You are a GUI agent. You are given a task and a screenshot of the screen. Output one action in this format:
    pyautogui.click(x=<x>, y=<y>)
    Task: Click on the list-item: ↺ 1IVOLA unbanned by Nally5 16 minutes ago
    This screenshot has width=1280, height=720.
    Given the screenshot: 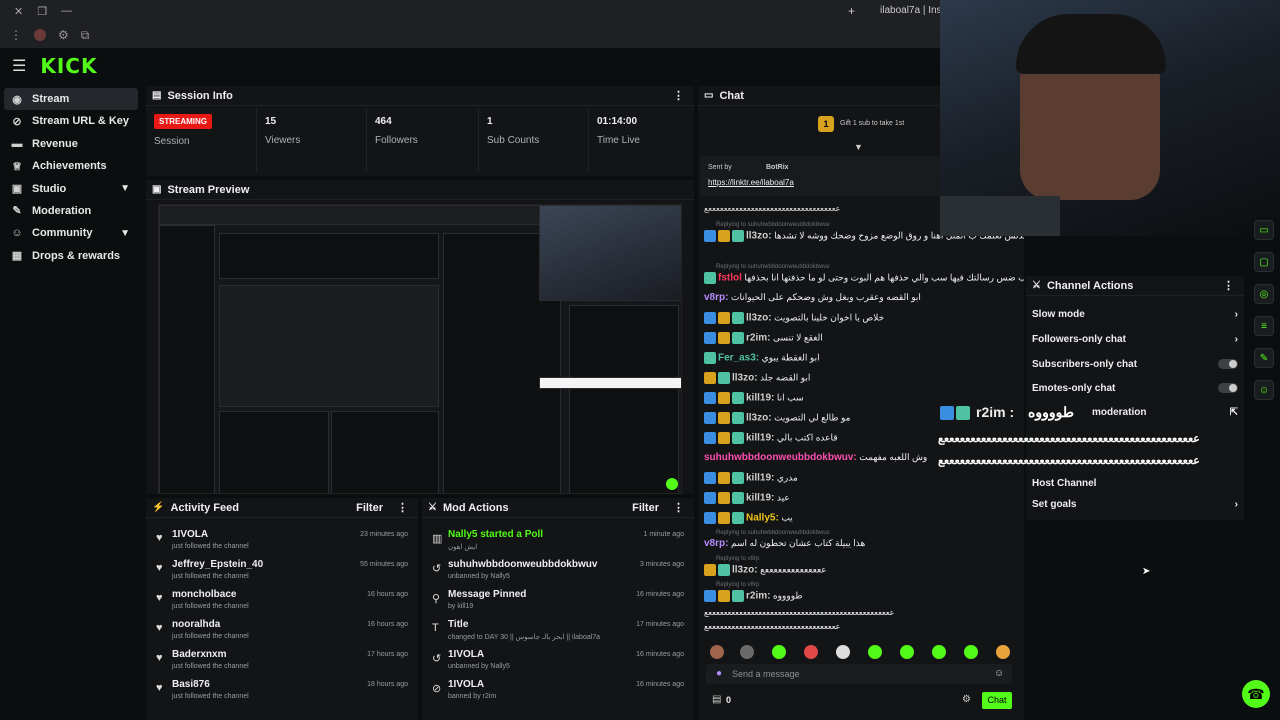 What is the action you would take?
    pyautogui.click(x=558, y=659)
    